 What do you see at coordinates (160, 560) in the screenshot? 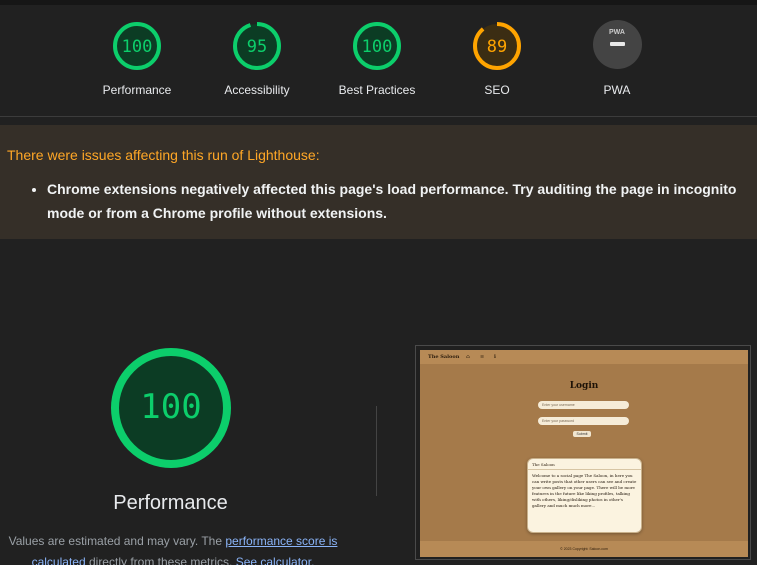
I see `note-middle: directly from these metrics.` at bounding box center [160, 560].